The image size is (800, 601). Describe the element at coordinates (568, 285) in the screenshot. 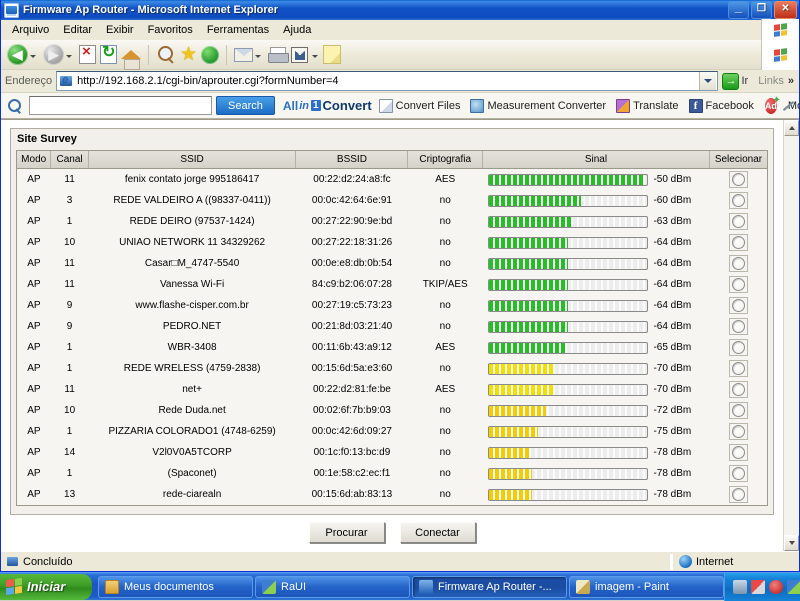

I see `signal-bar` at that location.